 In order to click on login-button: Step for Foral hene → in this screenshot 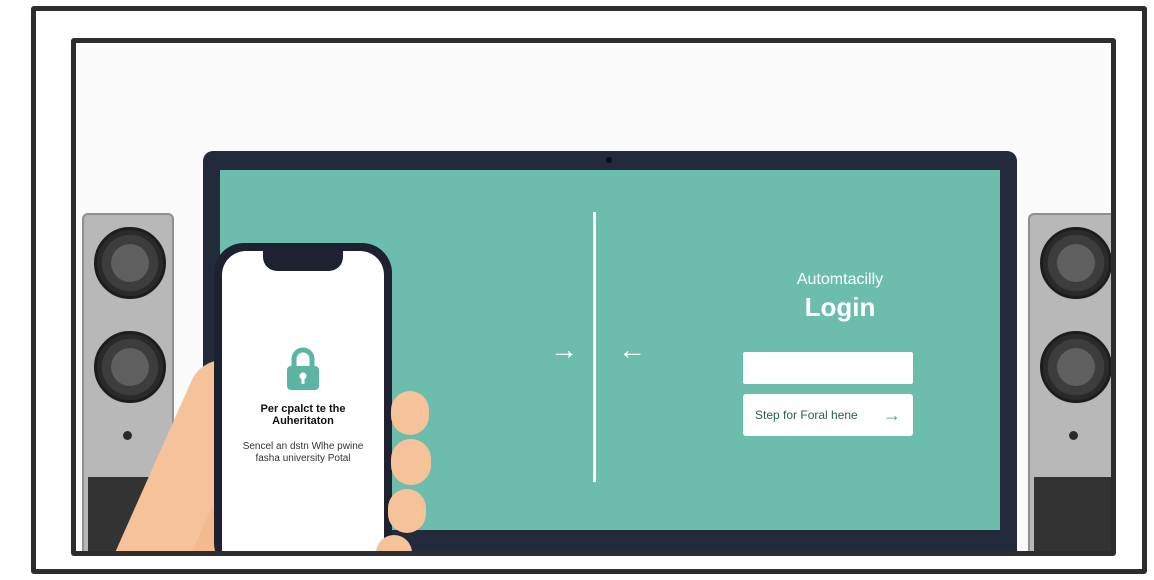, I will do `click(828, 415)`.